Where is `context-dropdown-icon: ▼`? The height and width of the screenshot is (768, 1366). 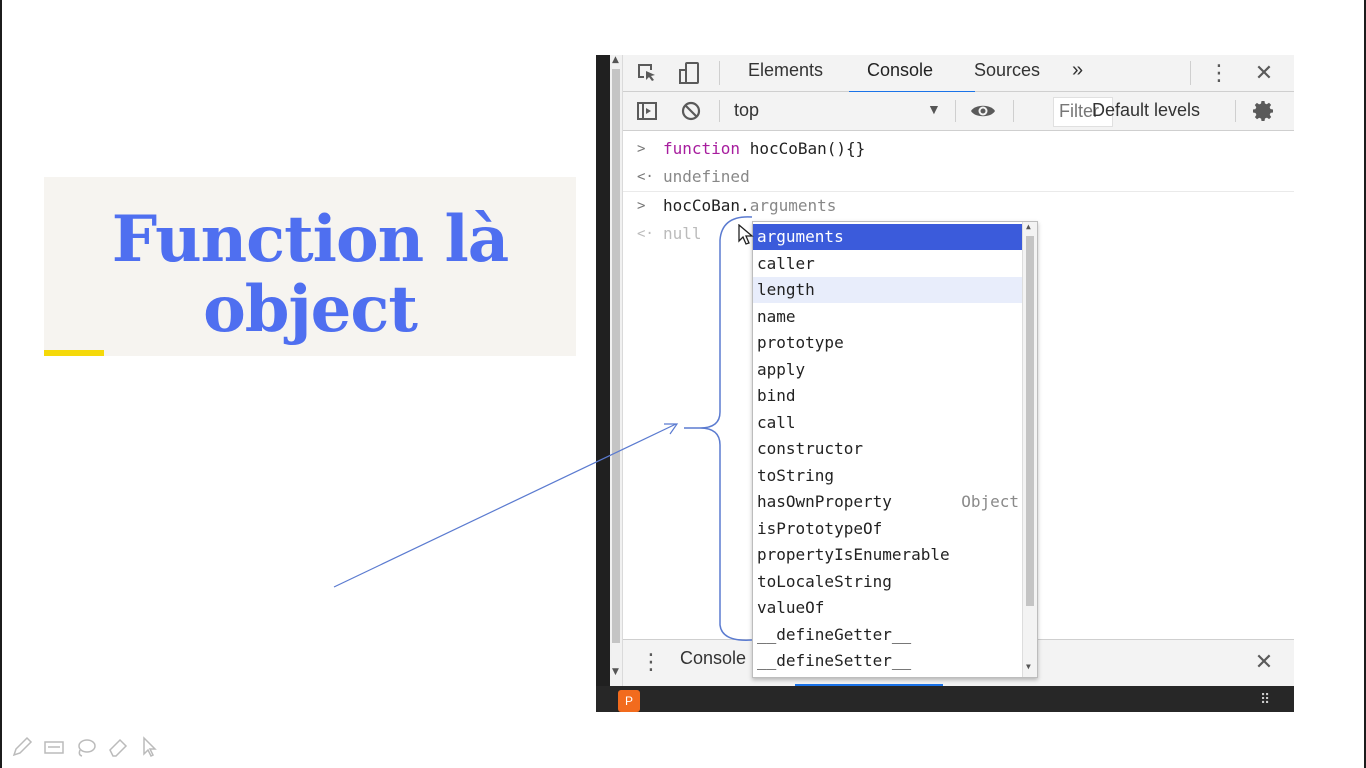
context-dropdown-icon: ▼ is located at coordinates (934, 109).